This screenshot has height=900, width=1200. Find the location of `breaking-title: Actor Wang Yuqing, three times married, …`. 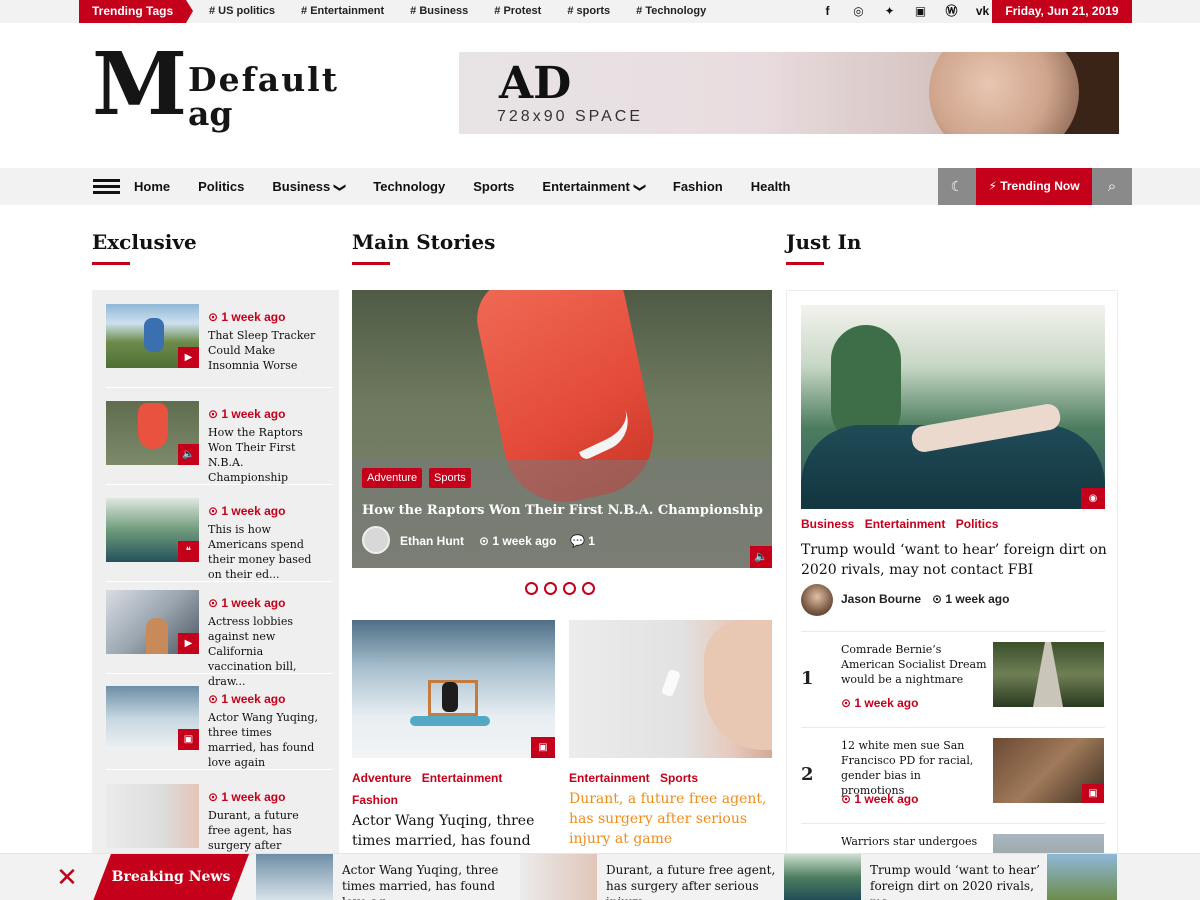

breaking-title: Actor Wang Yuqing, three times married, … is located at coordinates (427, 881).